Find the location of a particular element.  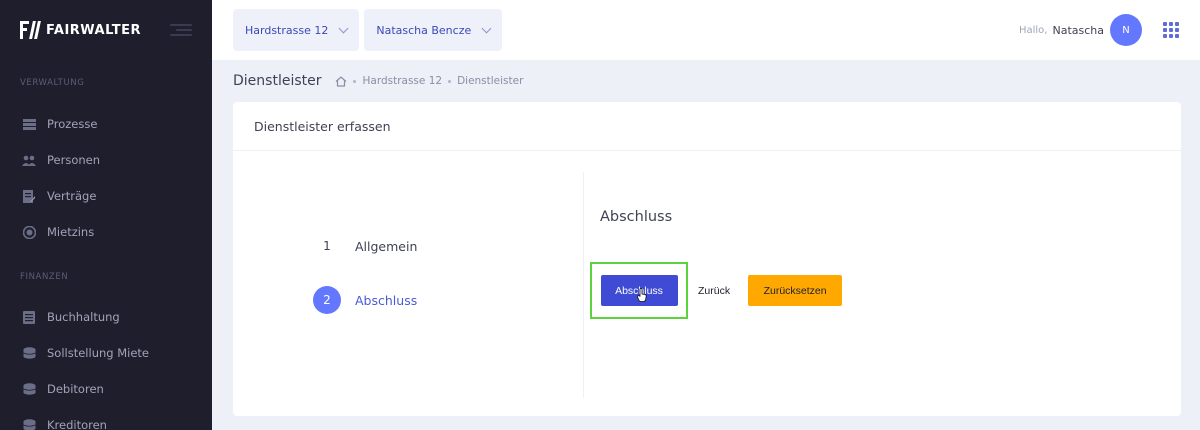

click-highlight: Abschluss is located at coordinates (639, 290).